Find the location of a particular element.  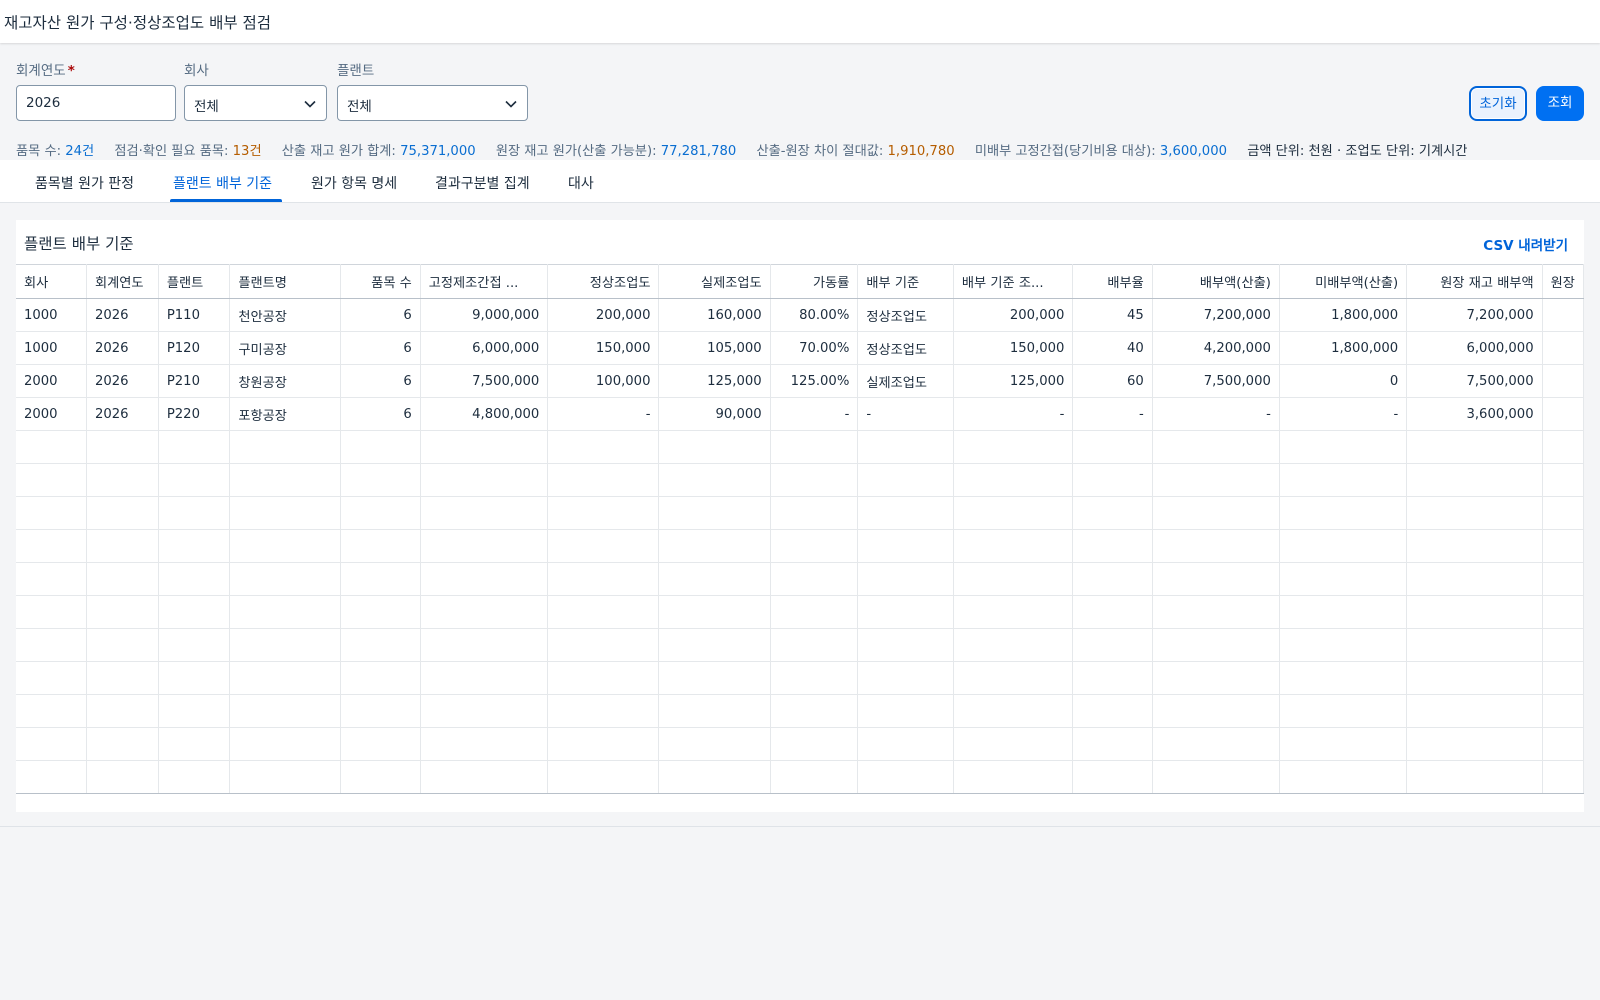

table-cell: 2026 is located at coordinates (122, 315).